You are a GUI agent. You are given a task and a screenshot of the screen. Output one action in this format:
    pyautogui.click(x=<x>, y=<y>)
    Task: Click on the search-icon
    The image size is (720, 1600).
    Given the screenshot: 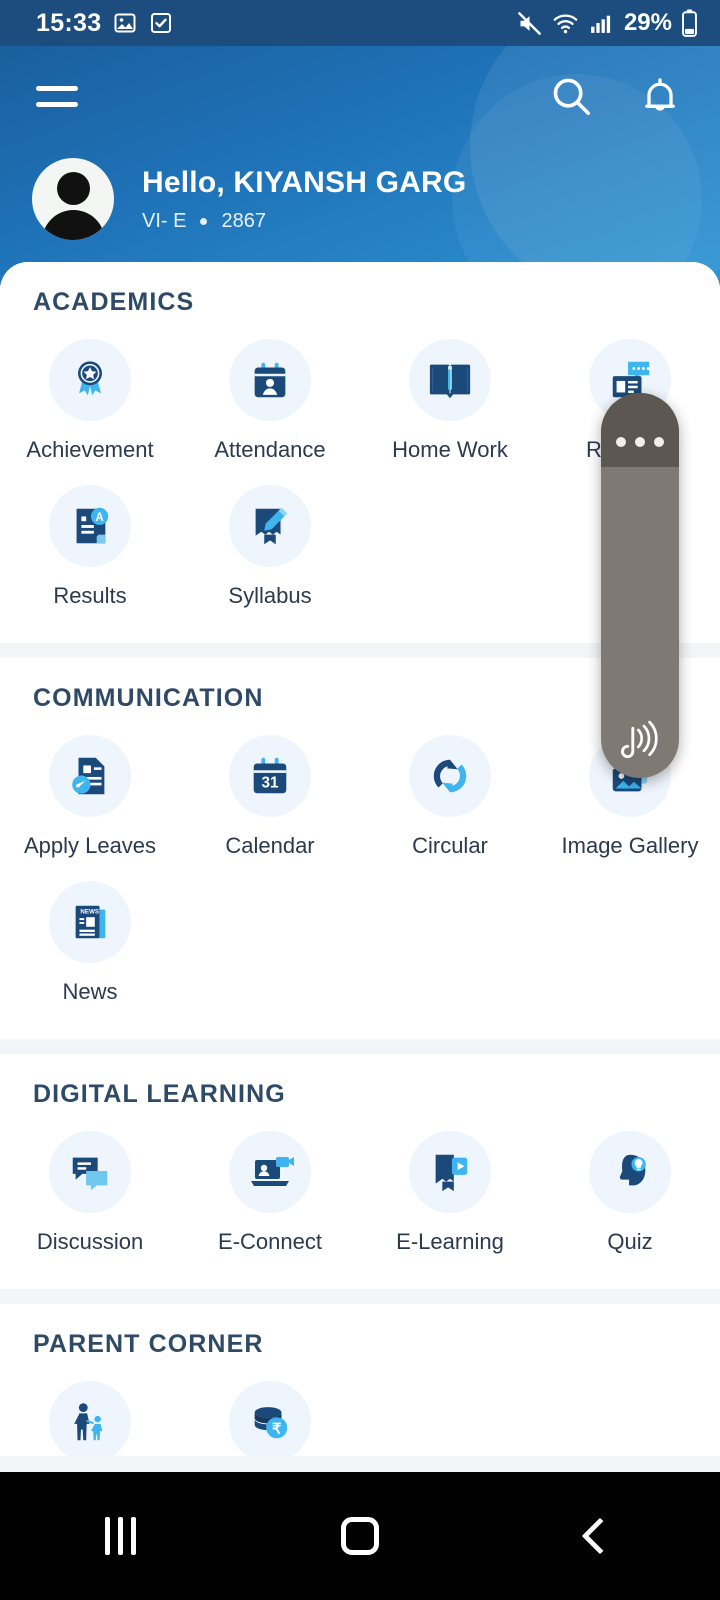 What is the action you would take?
    pyautogui.click(x=571, y=96)
    